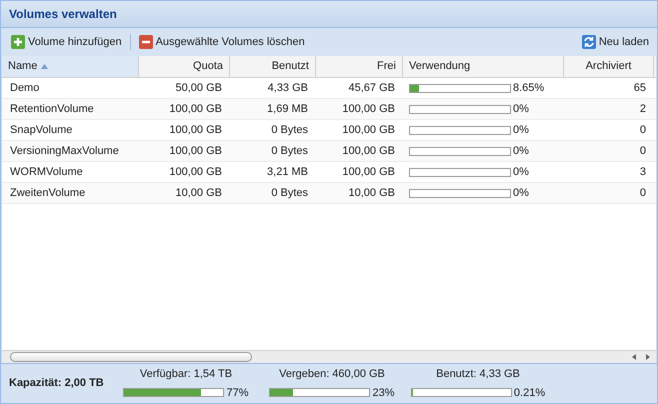 Image resolution: width=658 pixels, height=404 pixels. I want to click on column-header: Name, so click(70, 66).